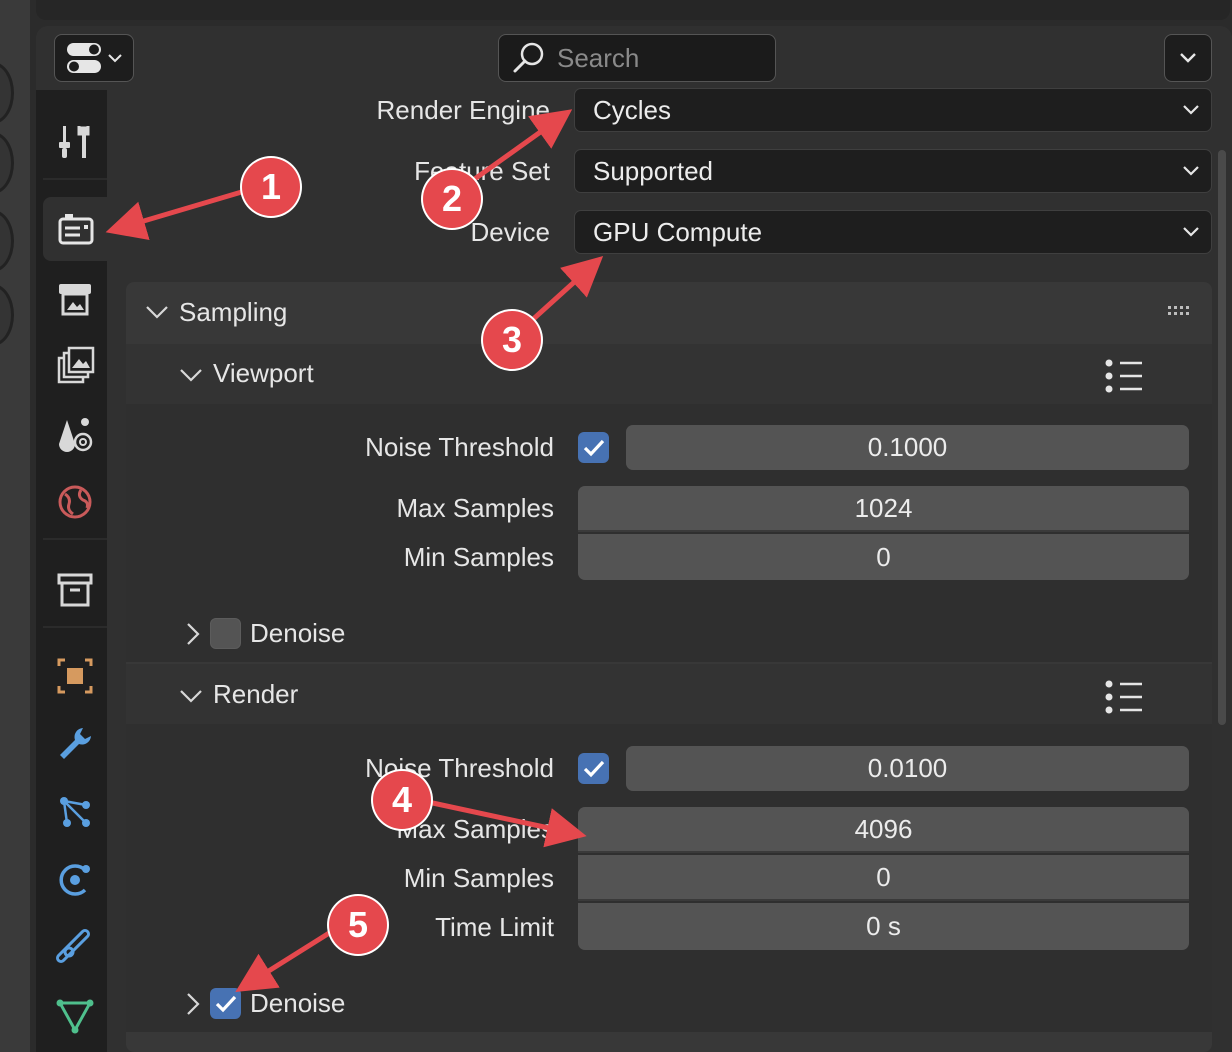 Image resolution: width=1232 pixels, height=1052 pixels. What do you see at coordinates (494, 927) in the screenshot?
I see `render-time-limit-label: Time Limit` at bounding box center [494, 927].